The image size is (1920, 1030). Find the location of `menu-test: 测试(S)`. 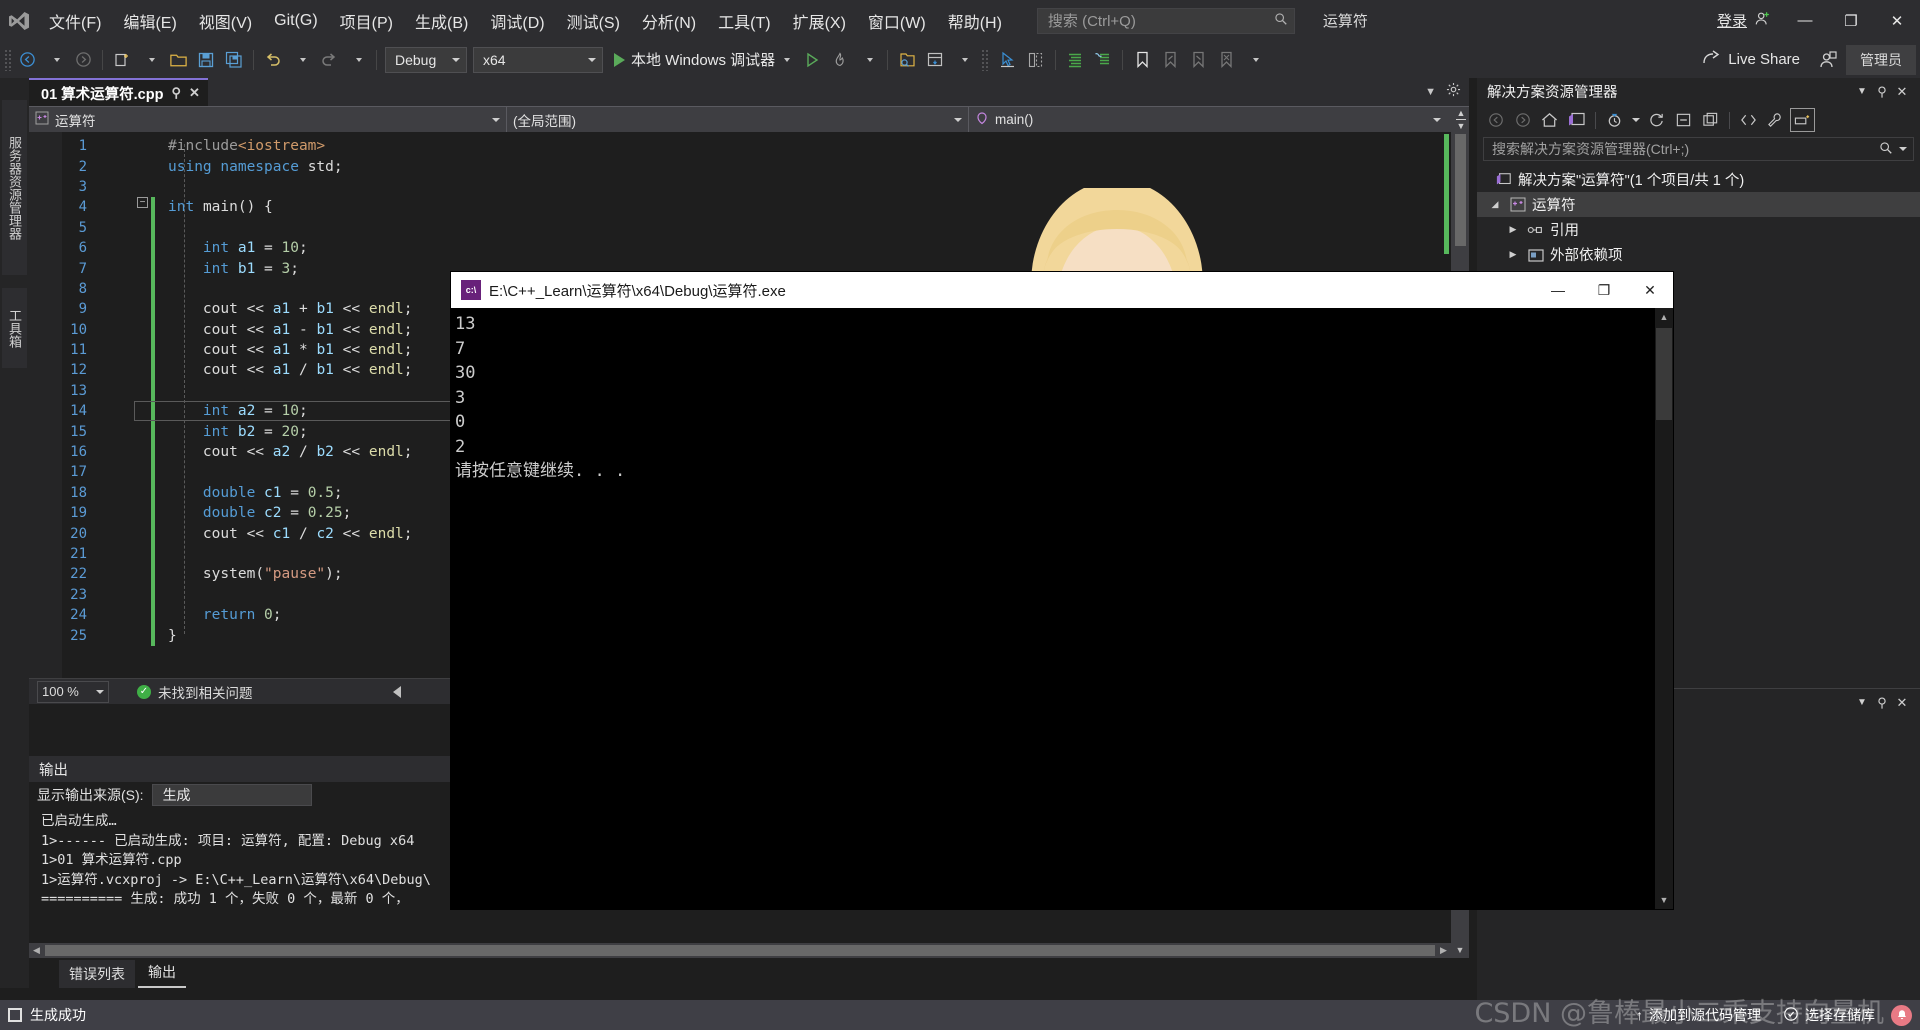

menu-test: 测试(S) is located at coordinates (593, 20).